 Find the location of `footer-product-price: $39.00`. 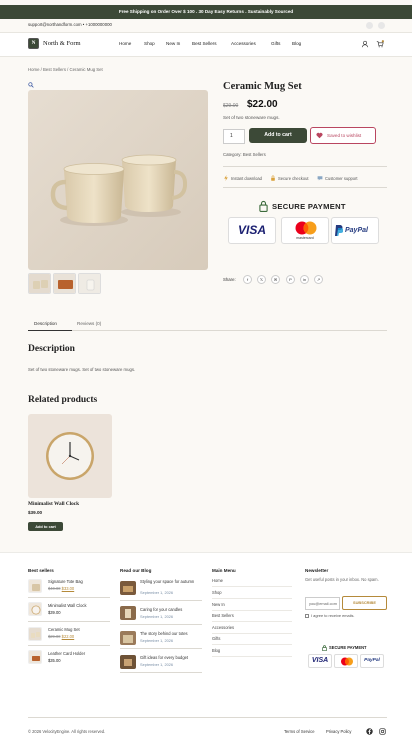

footer-product-price: $39.00 is located at coordinates (54, 612).